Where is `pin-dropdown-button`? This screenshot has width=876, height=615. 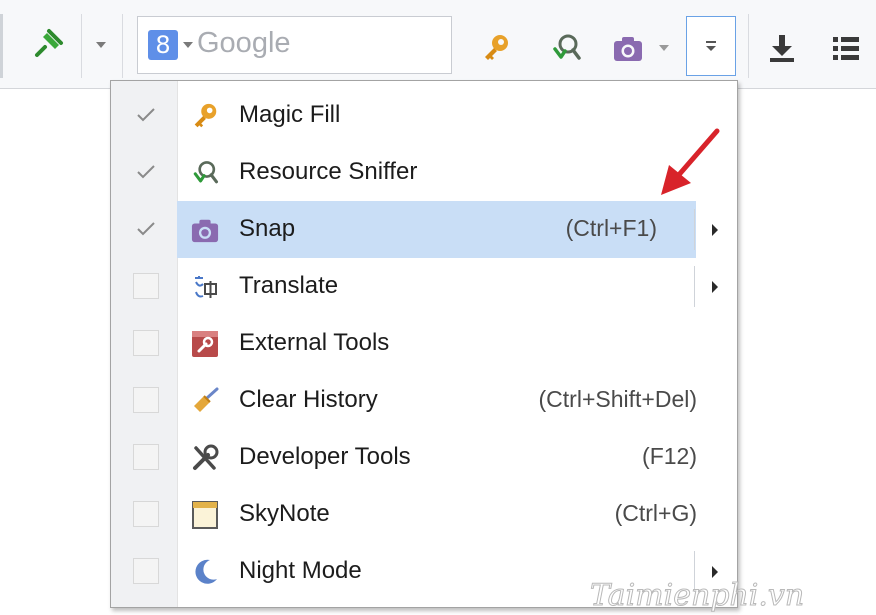
pin-dropdown-button is located at coordinates (101, 45).